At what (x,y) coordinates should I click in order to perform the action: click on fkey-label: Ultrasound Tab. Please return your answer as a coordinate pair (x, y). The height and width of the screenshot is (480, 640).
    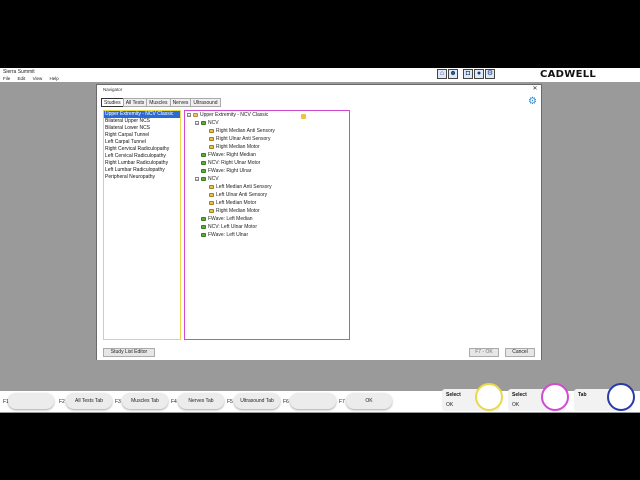
    Looking at the image, I should click on (257, 401).